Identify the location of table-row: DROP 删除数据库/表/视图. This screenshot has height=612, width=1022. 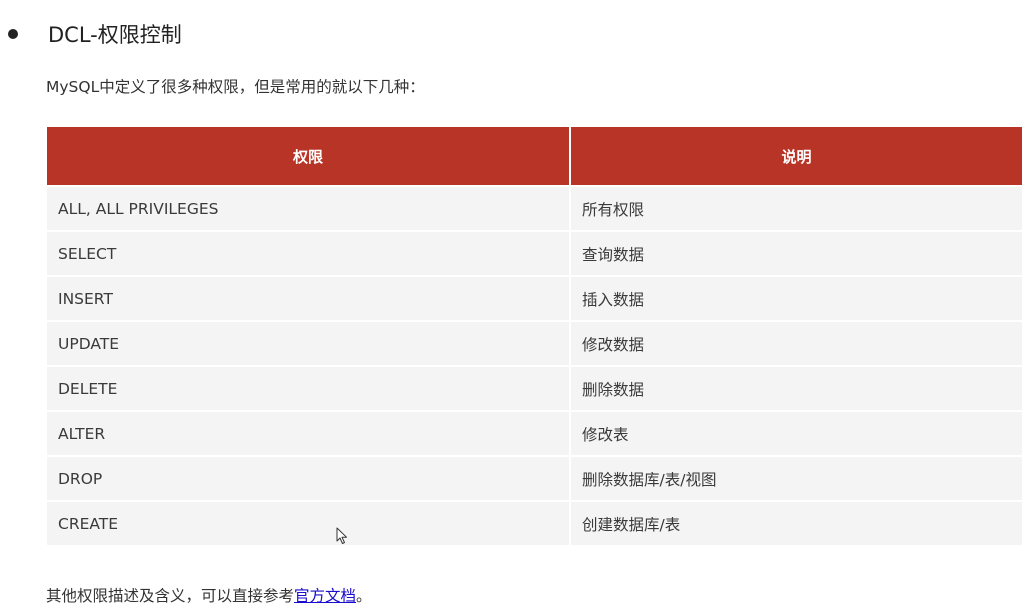
(534, 479).